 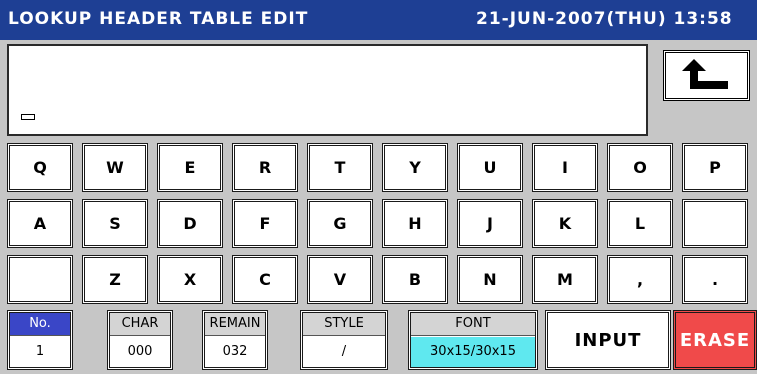 I want to click on key-y: Y, so click(x=415, y=167).